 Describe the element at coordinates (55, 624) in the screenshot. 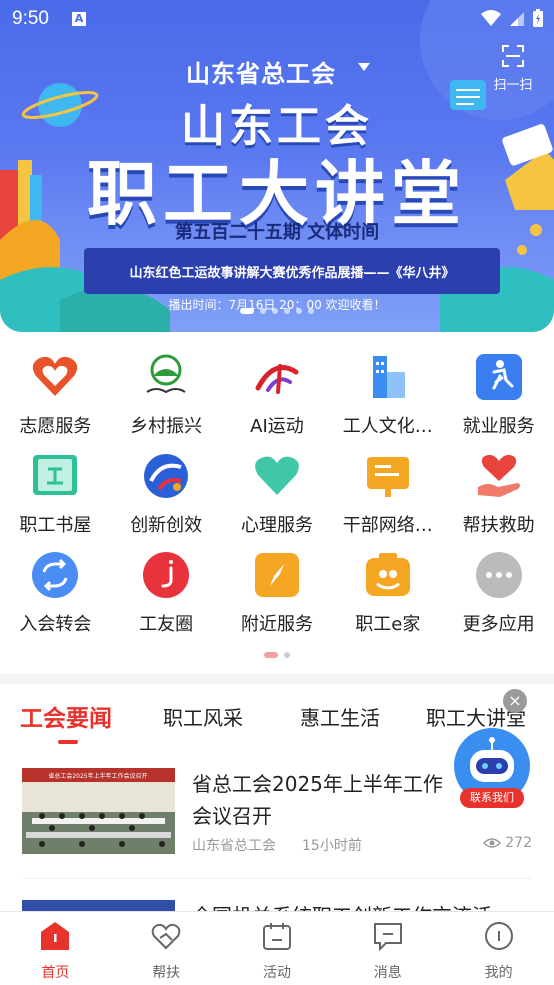

I see `grid-item-label: 入会转会` at that location.